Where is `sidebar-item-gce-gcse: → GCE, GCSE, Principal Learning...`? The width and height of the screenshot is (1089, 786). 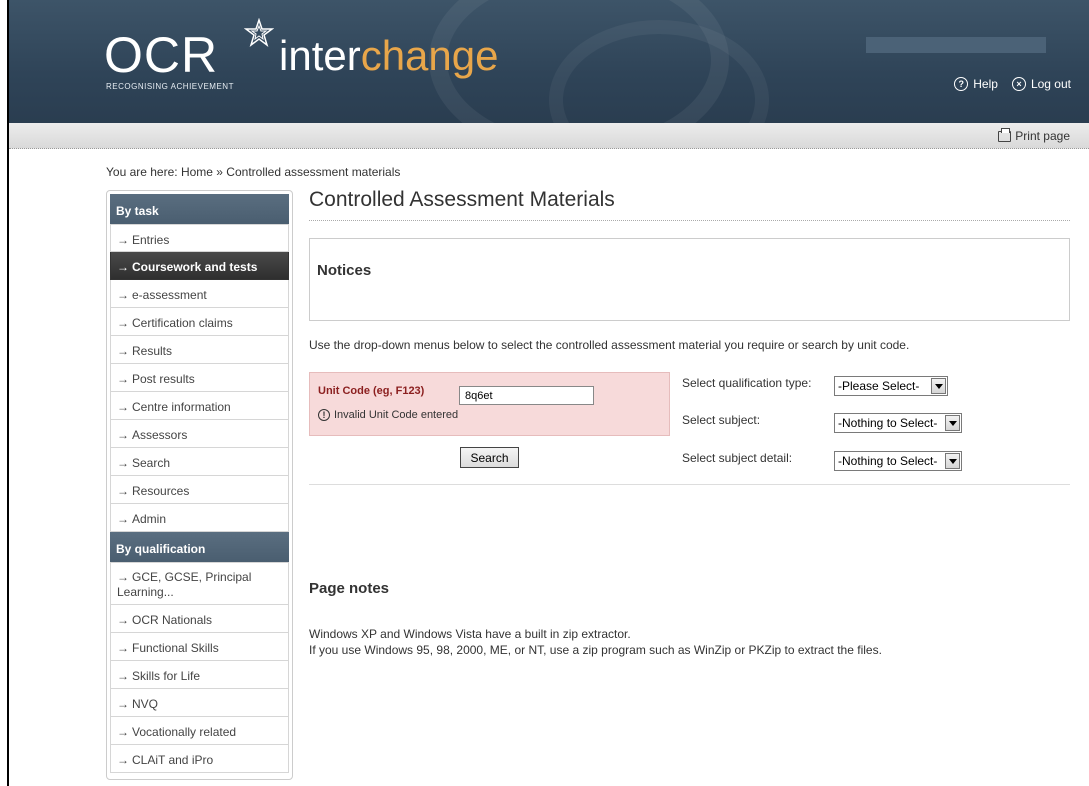
sidebar-item-gce-gcse: → GCE, GCSE, Principal Learning... is located at coordinates (199, 583).